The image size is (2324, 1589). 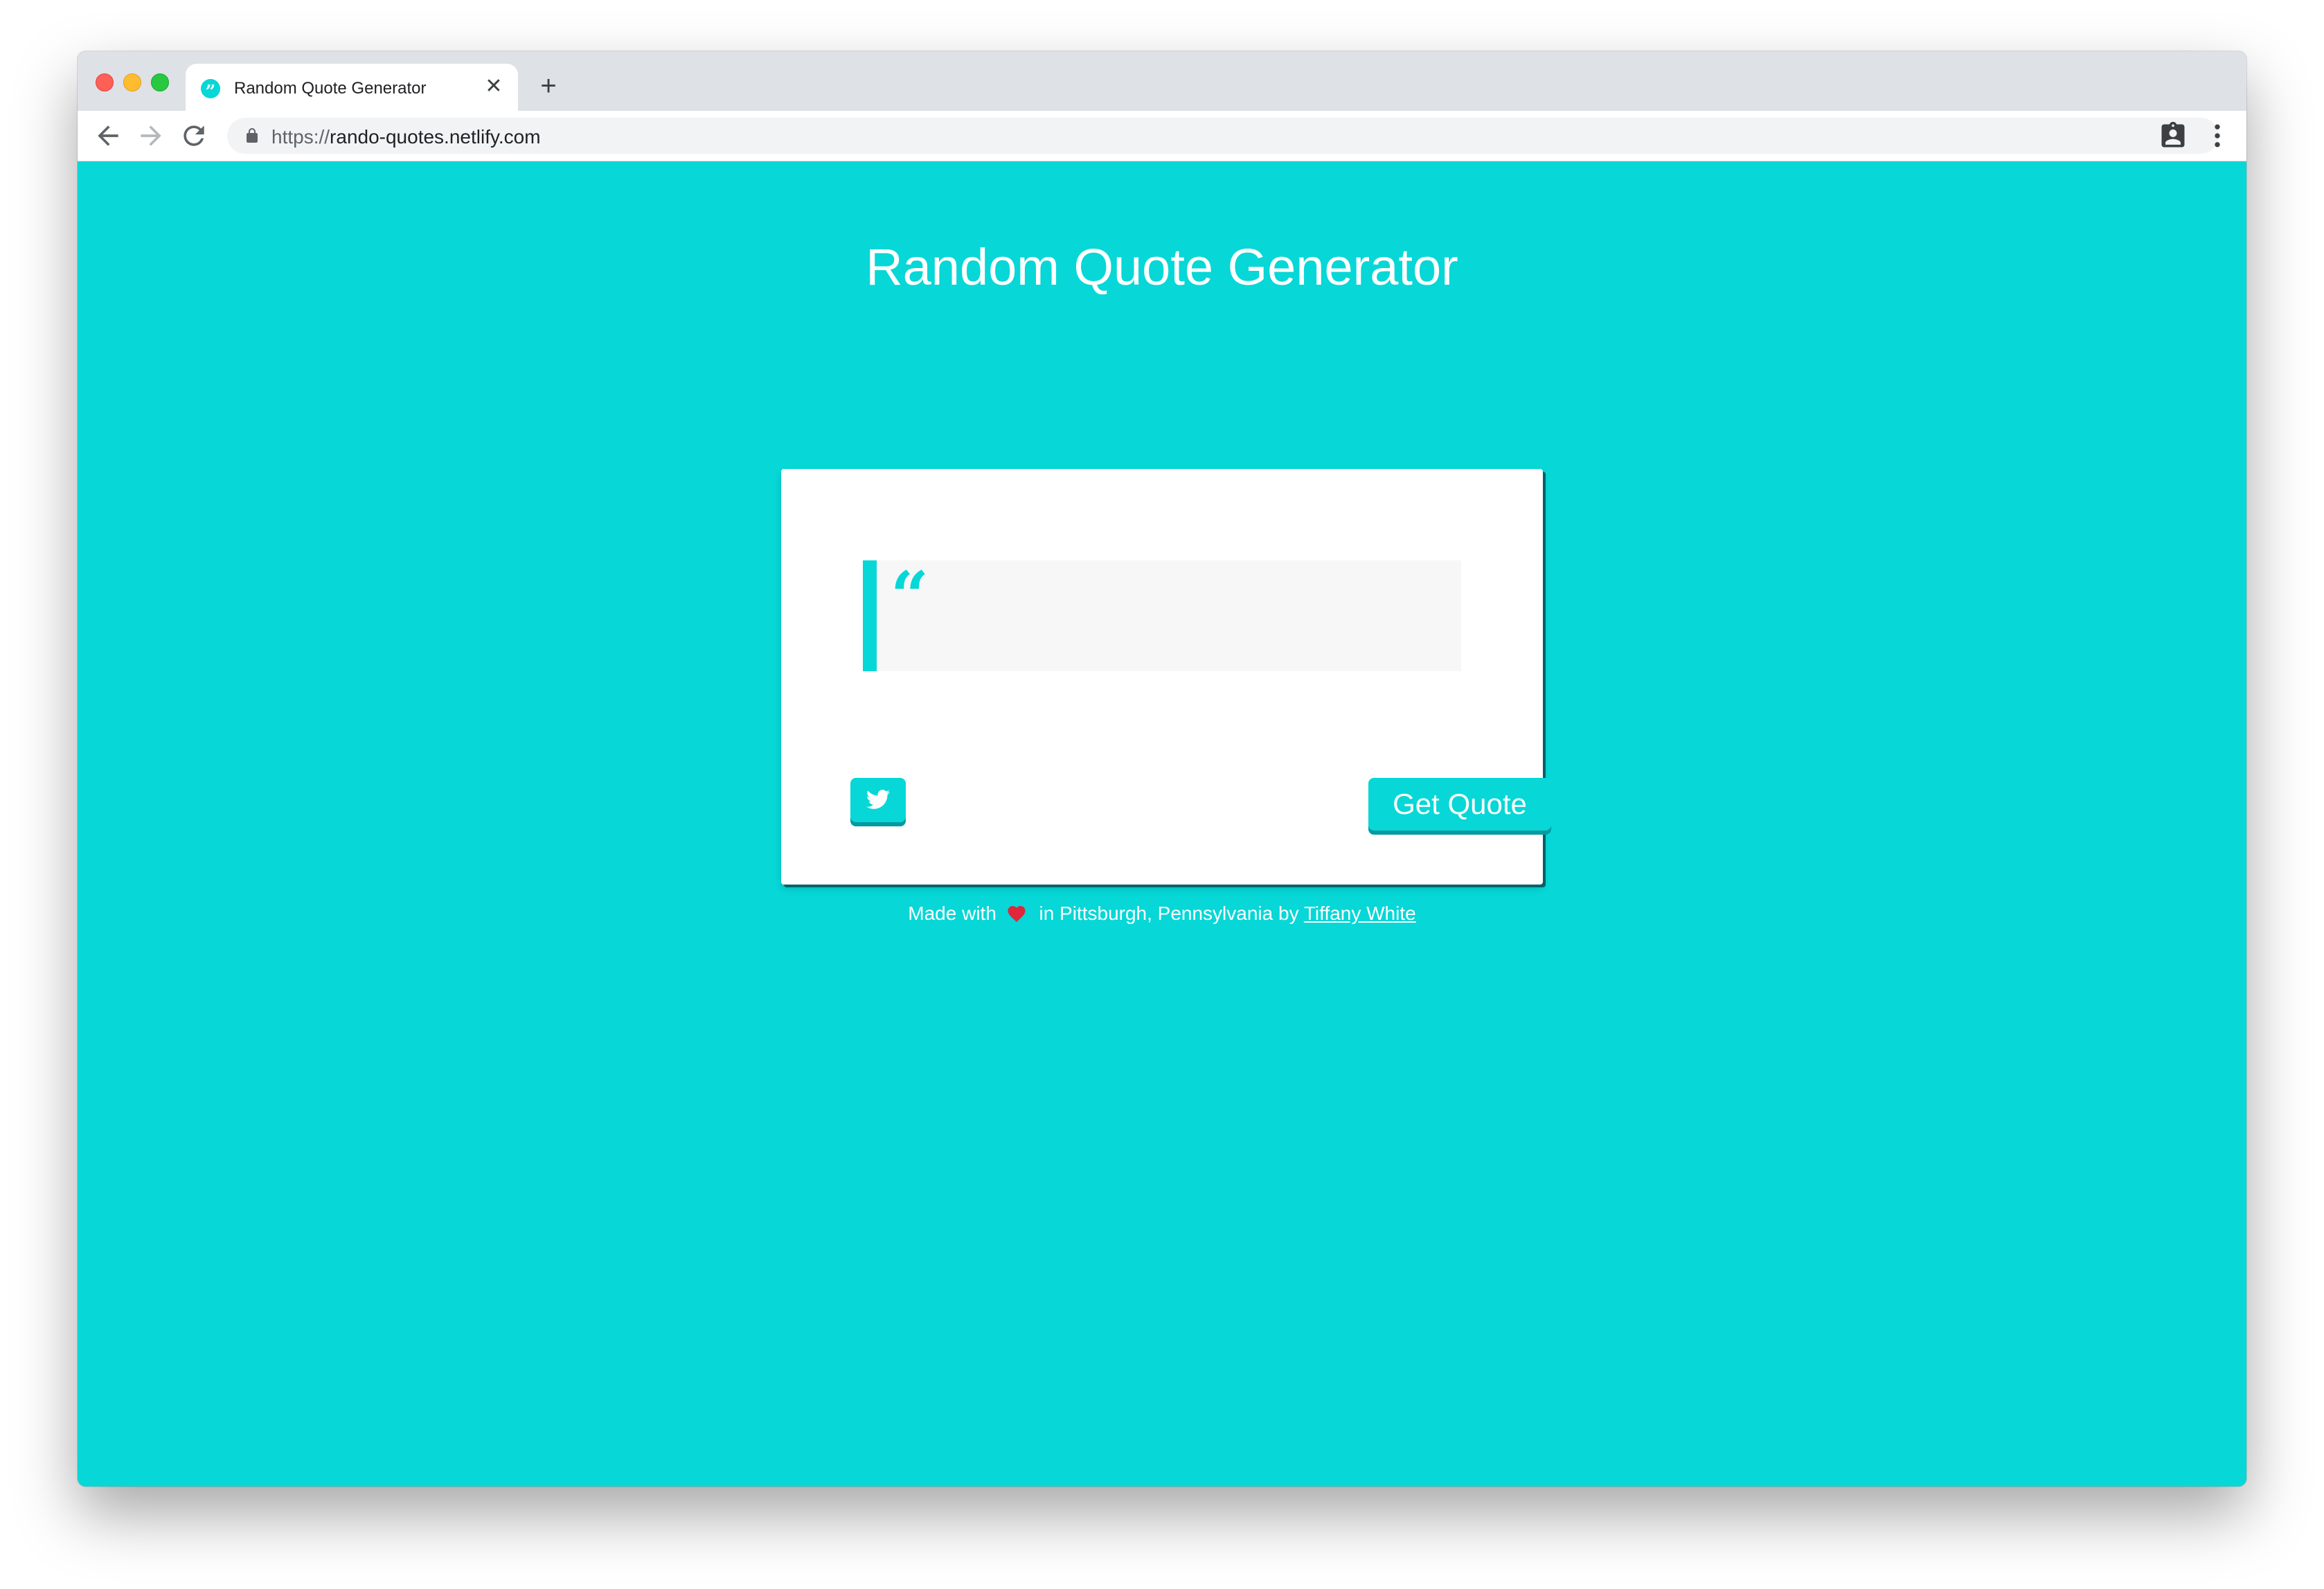 I want to click on address-bar: https://rando-quotes.netlify.com, so click(x=1223, y=136).